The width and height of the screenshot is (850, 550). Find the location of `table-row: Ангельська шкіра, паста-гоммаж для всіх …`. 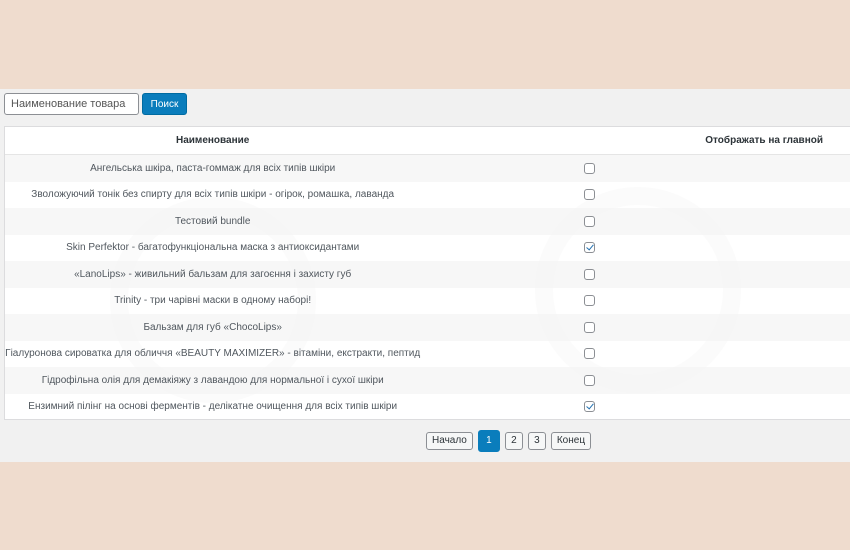

table-row: Ангельська шкіра, паста-гоммаж для всіх … is located at coordinates (427, 168).